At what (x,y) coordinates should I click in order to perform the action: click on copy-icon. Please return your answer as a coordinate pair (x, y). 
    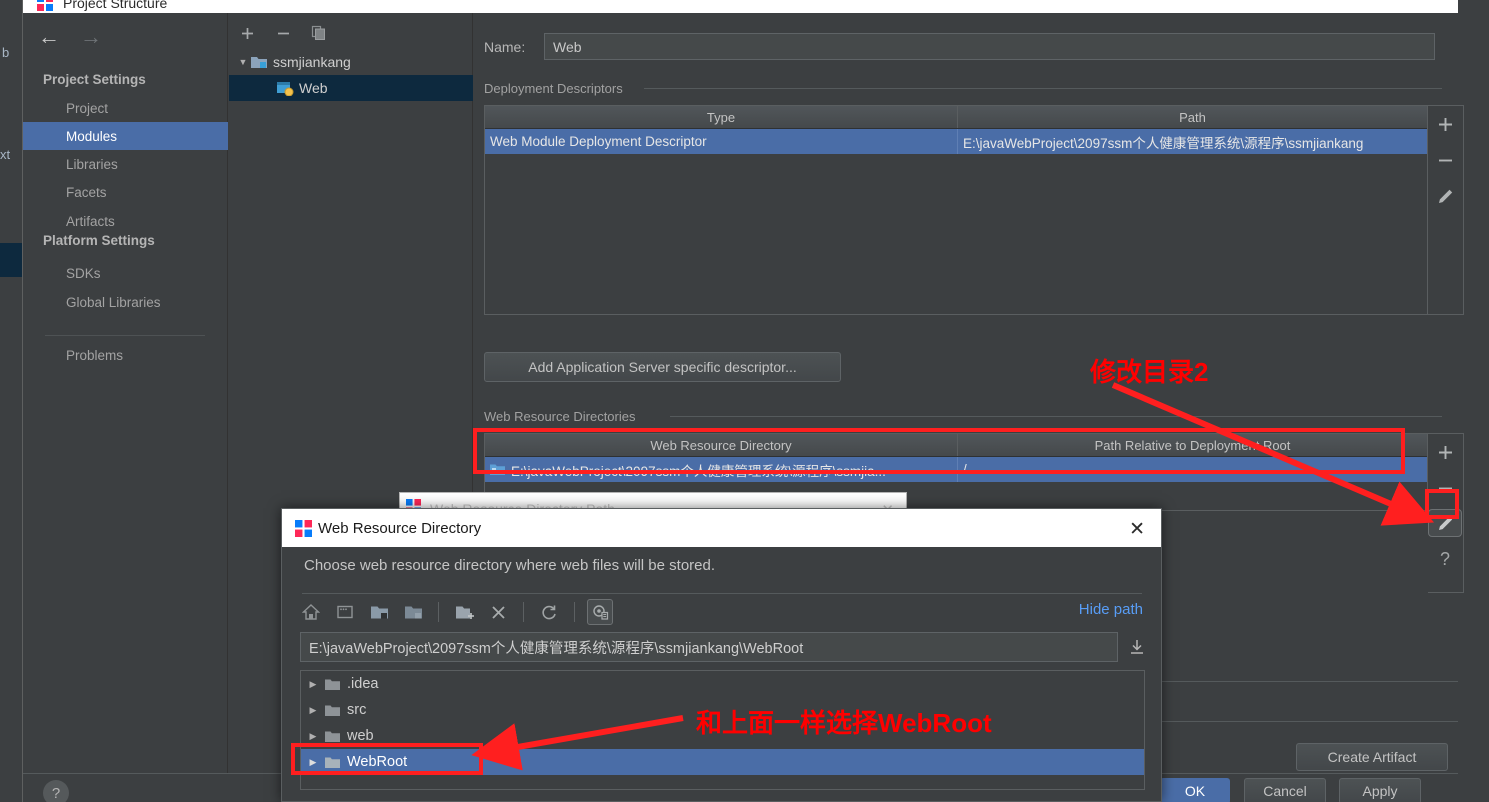
    Looking at the image, I should click on (319, 33).